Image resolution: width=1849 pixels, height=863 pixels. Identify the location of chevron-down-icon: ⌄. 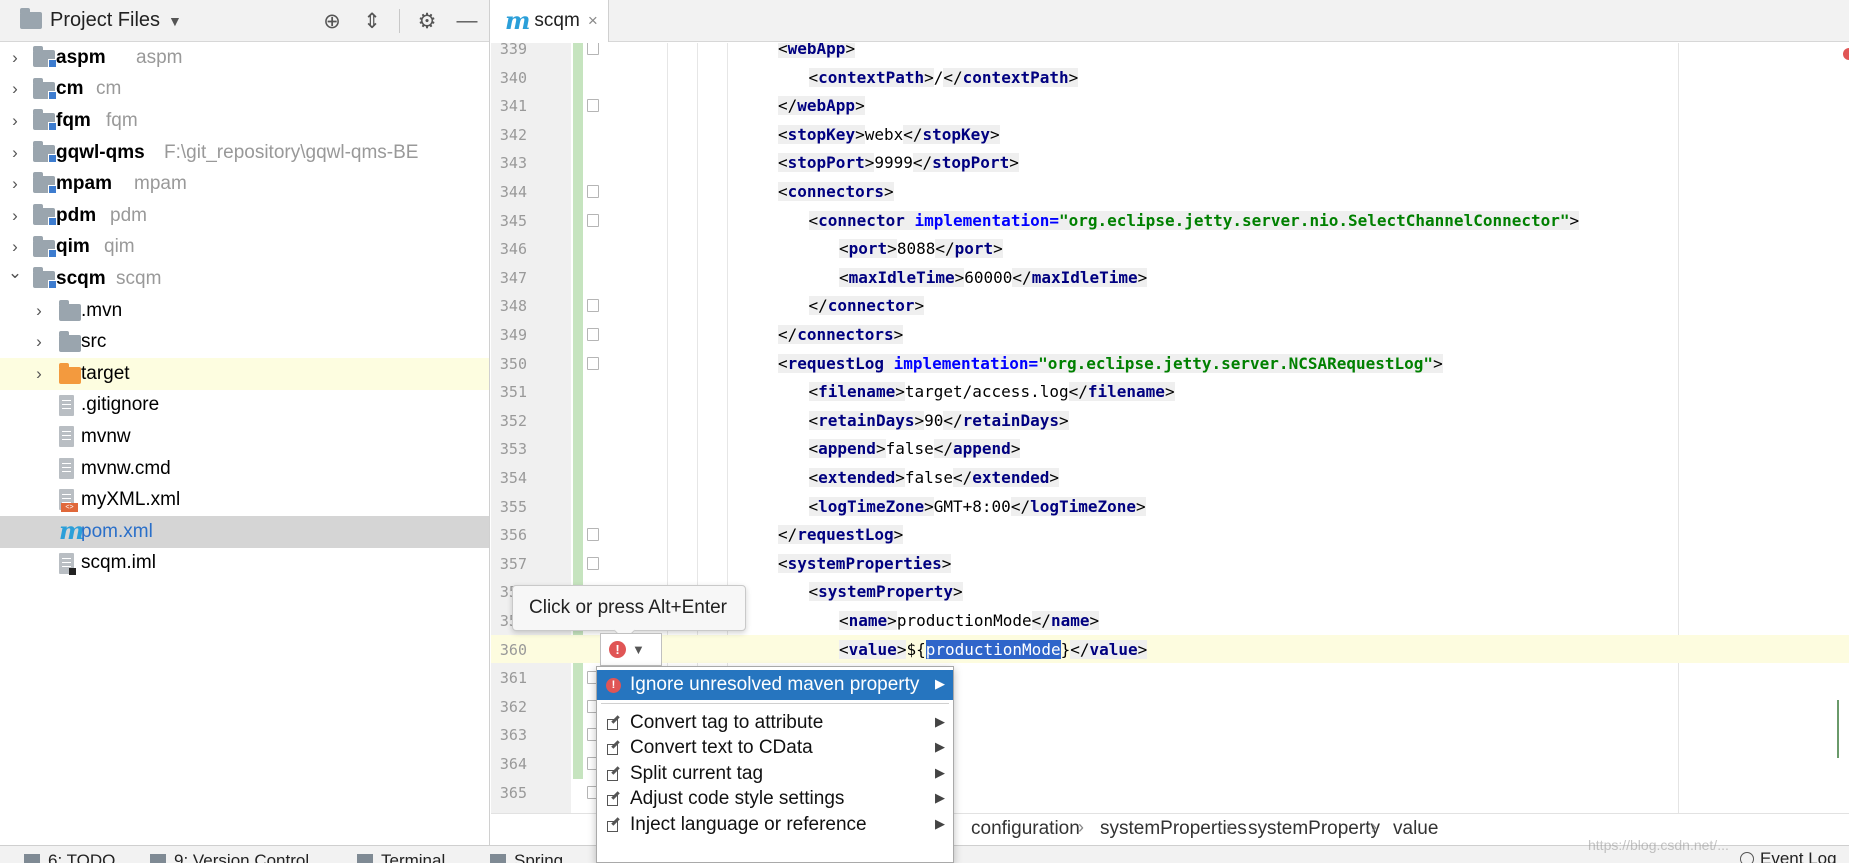
(15, 273).